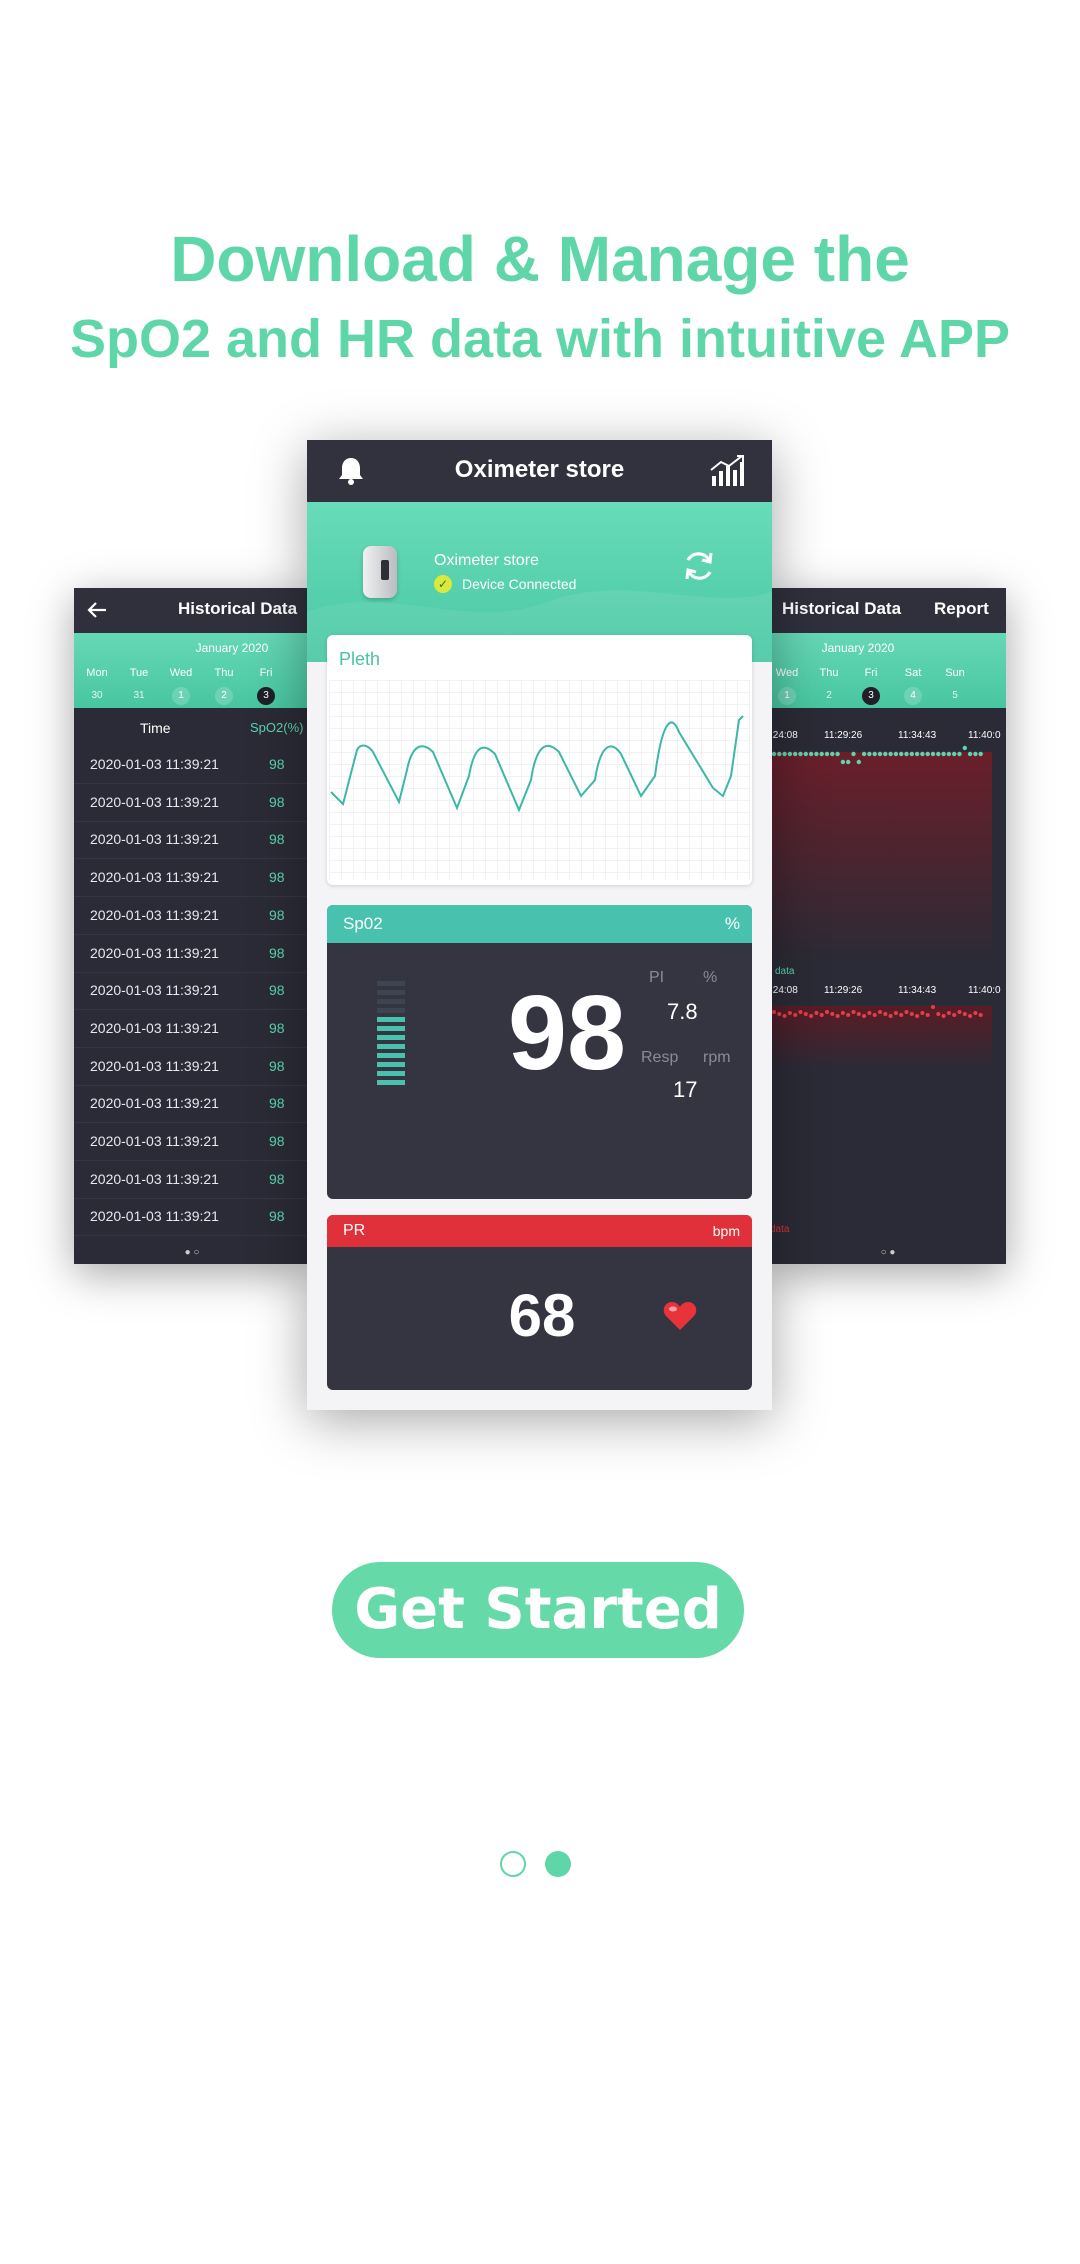 The image size is (1080, 2264). I want to click on pleth-card: Pleth, so click(539, 760).